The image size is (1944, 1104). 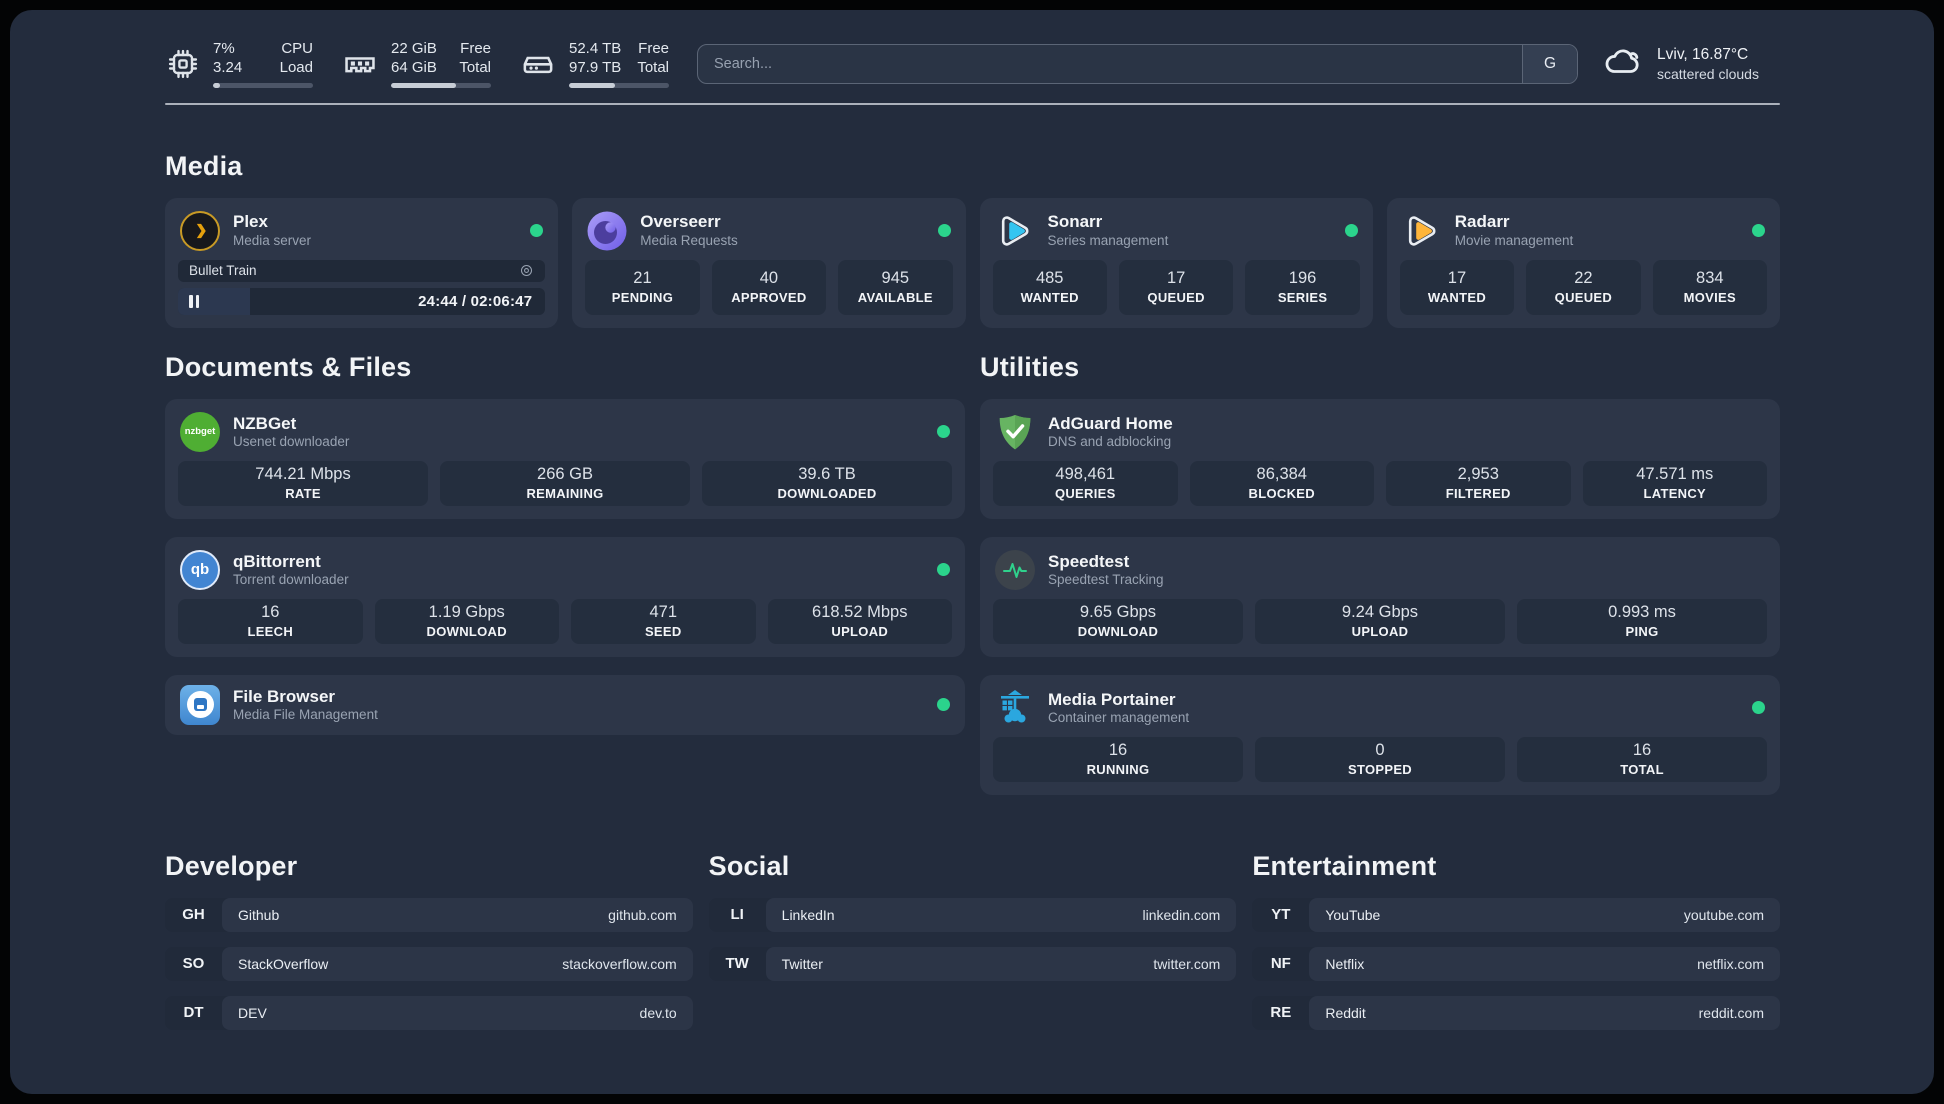 I want to click on stat-label: QUEUED, so click(x=1583, y=298).